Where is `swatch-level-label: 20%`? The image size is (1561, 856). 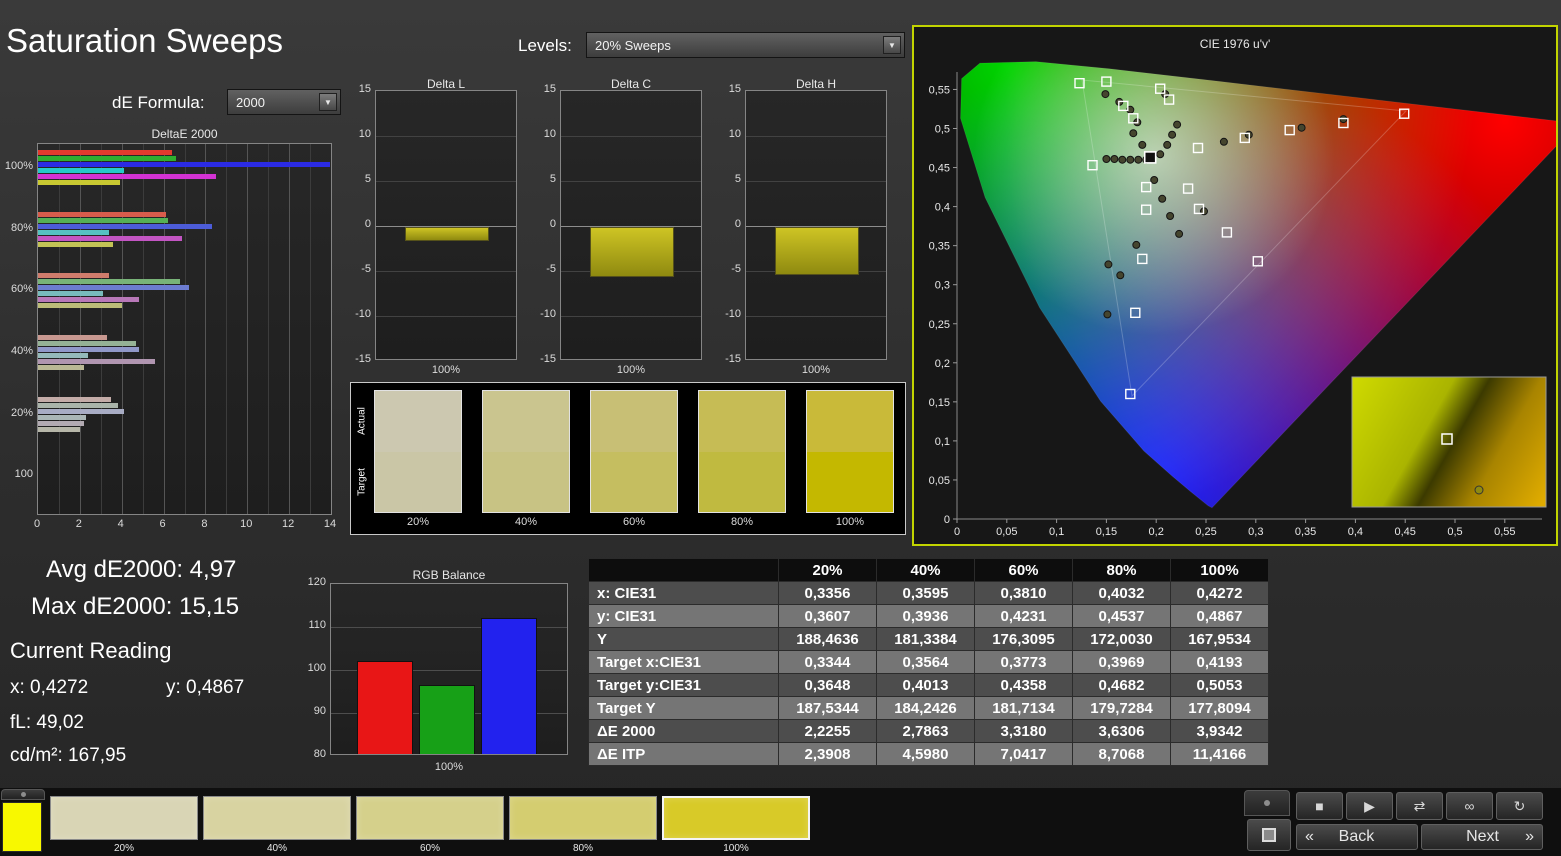
swatch-level-label: 20% is located at coordinates (418, 522).